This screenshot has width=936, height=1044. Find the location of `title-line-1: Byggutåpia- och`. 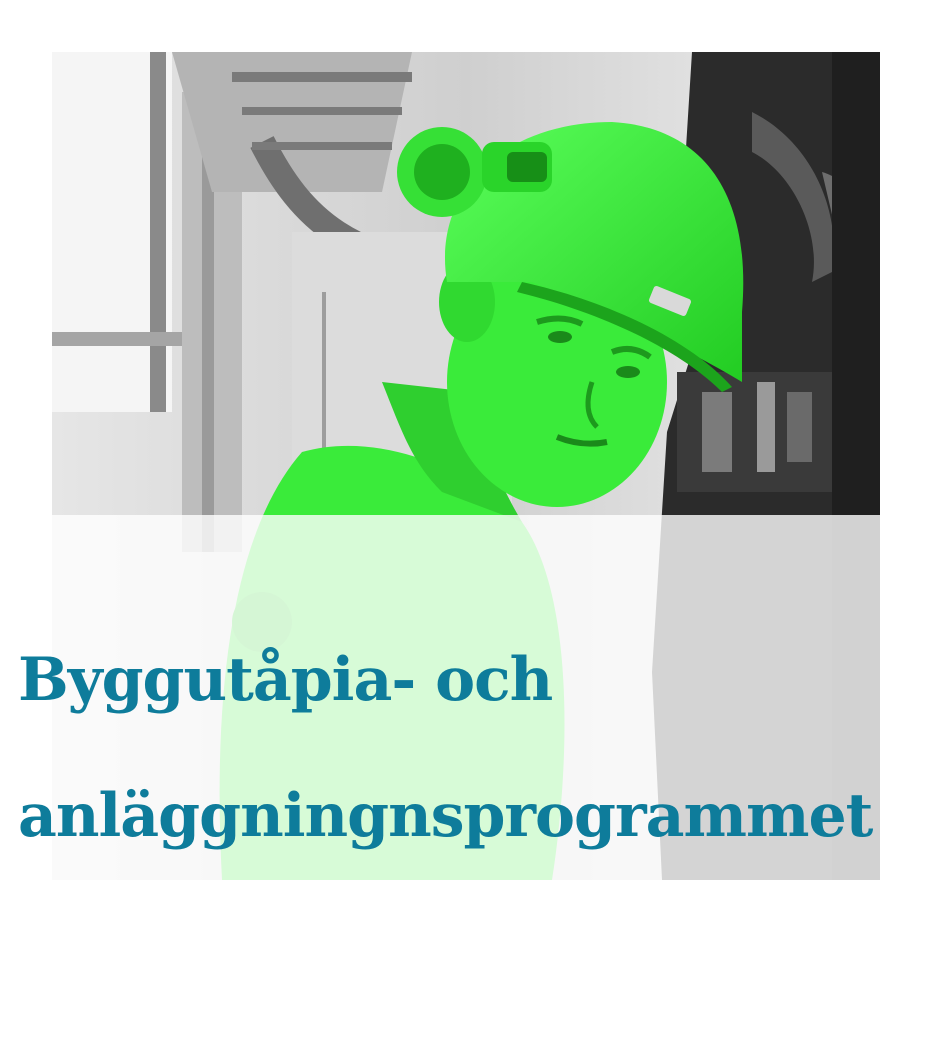

title-line-1: Byggutåpia- och is located at coordinates (285, 680).